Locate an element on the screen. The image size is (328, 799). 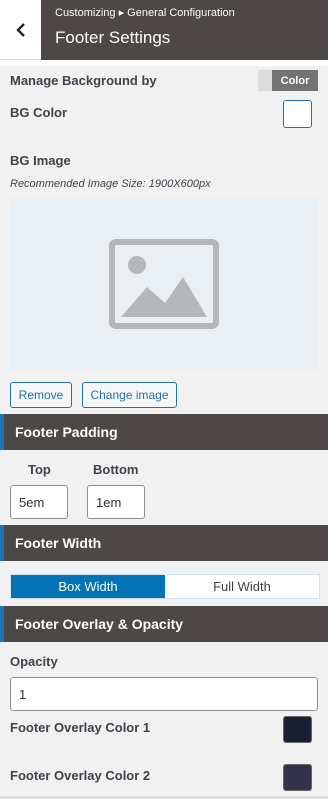
footer-padding-title: Footer Padding is located at coordinates (66, 432).